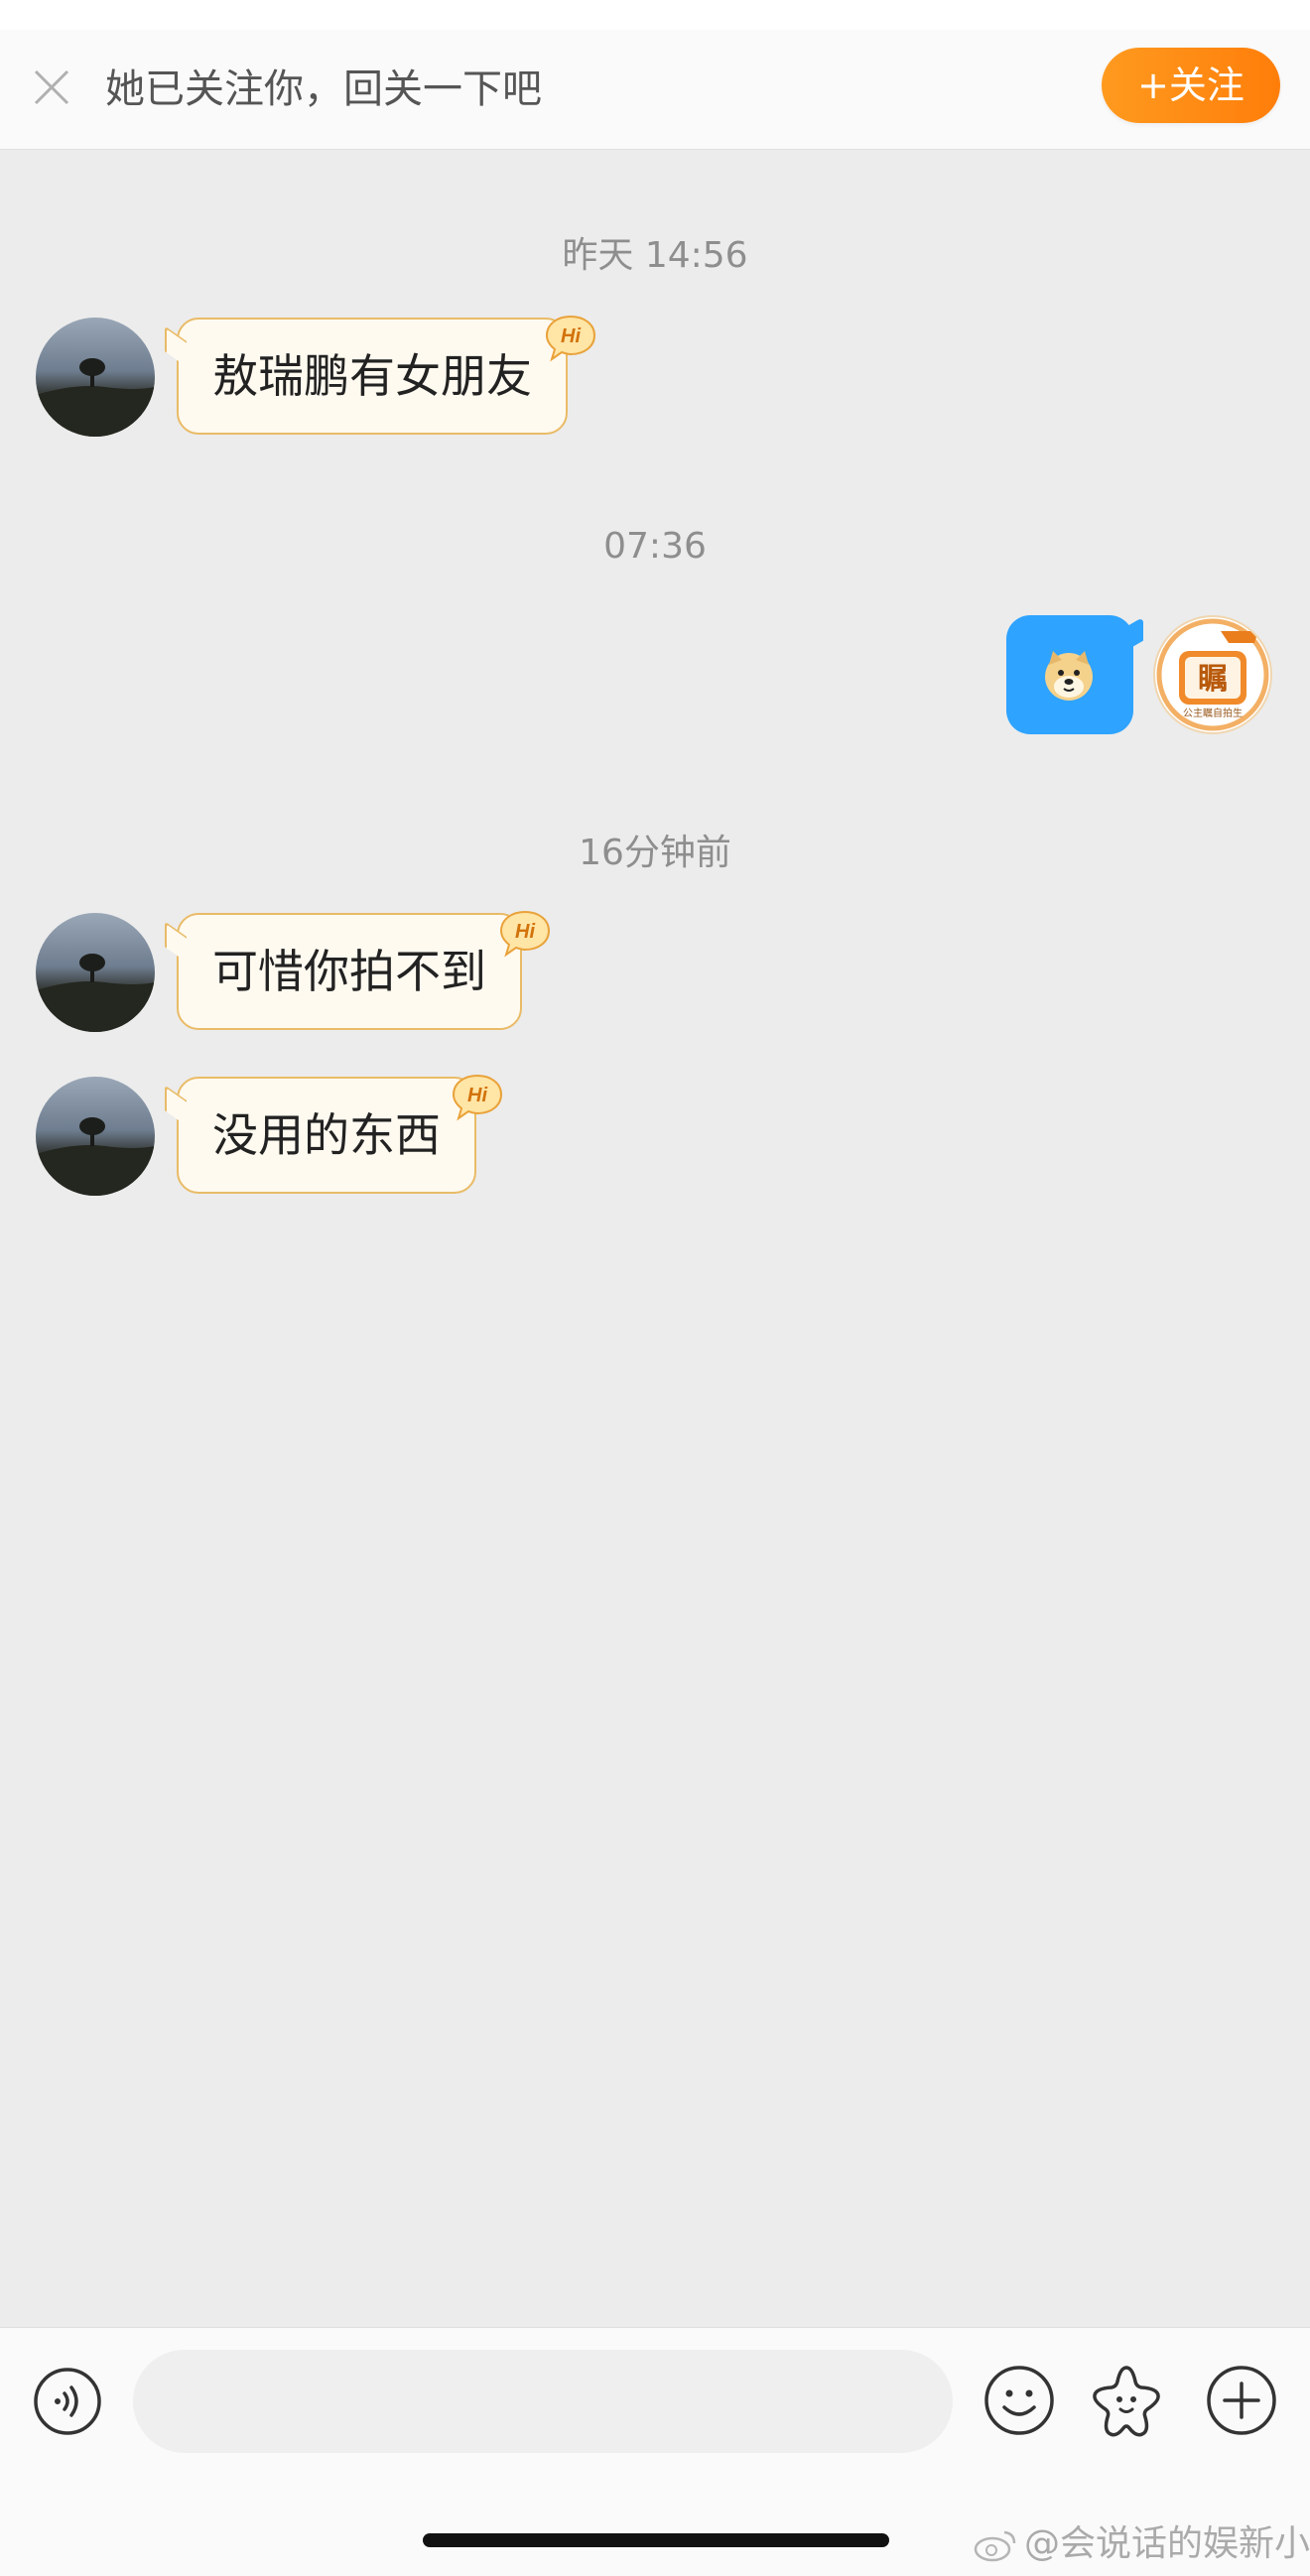 Image resolution: width=1310 pixels, height=2576 pixels. I want to click on message-text: 没用的东西, so click(326, 1135).